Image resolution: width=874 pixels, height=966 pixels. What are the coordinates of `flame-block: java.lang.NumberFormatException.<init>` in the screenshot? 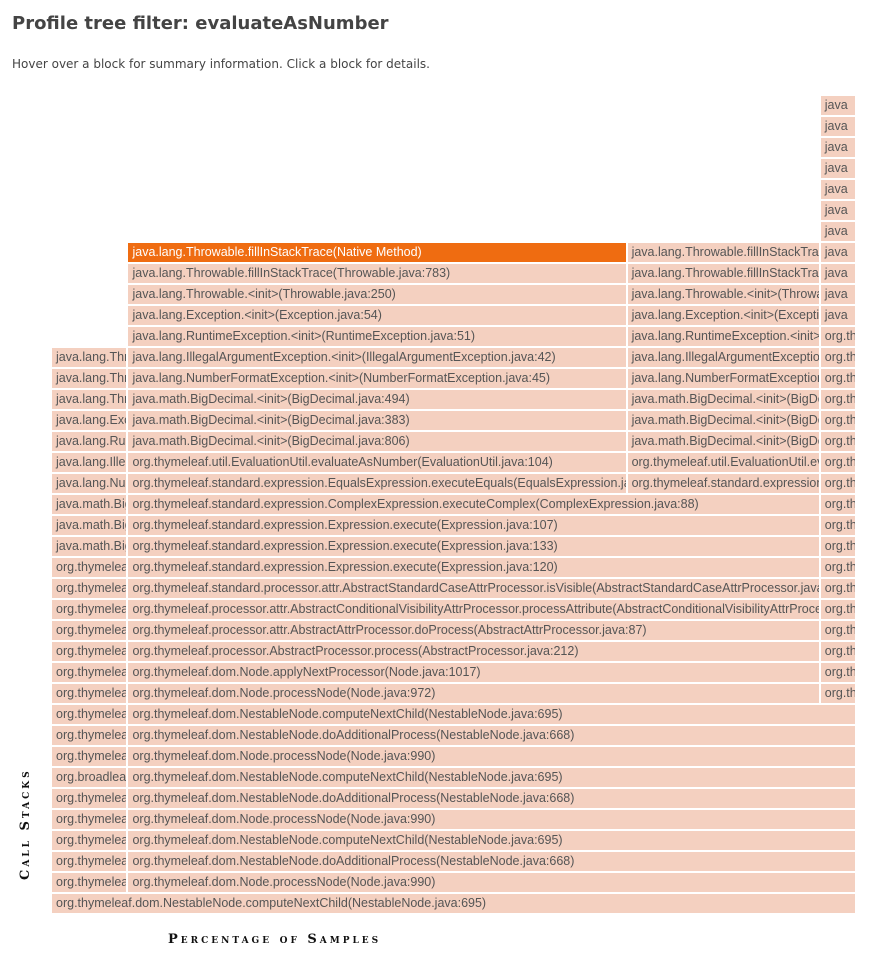 It's located at (89, 483).